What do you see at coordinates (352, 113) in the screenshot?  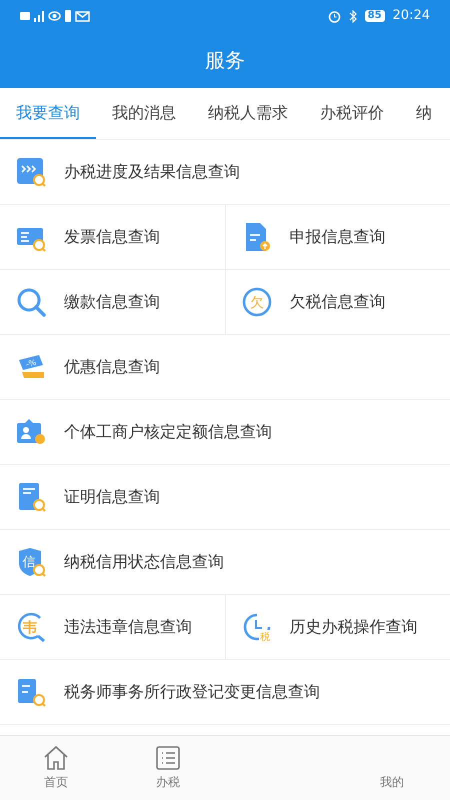 I see `tab: 办税评价` at bounding box center [352, 113].